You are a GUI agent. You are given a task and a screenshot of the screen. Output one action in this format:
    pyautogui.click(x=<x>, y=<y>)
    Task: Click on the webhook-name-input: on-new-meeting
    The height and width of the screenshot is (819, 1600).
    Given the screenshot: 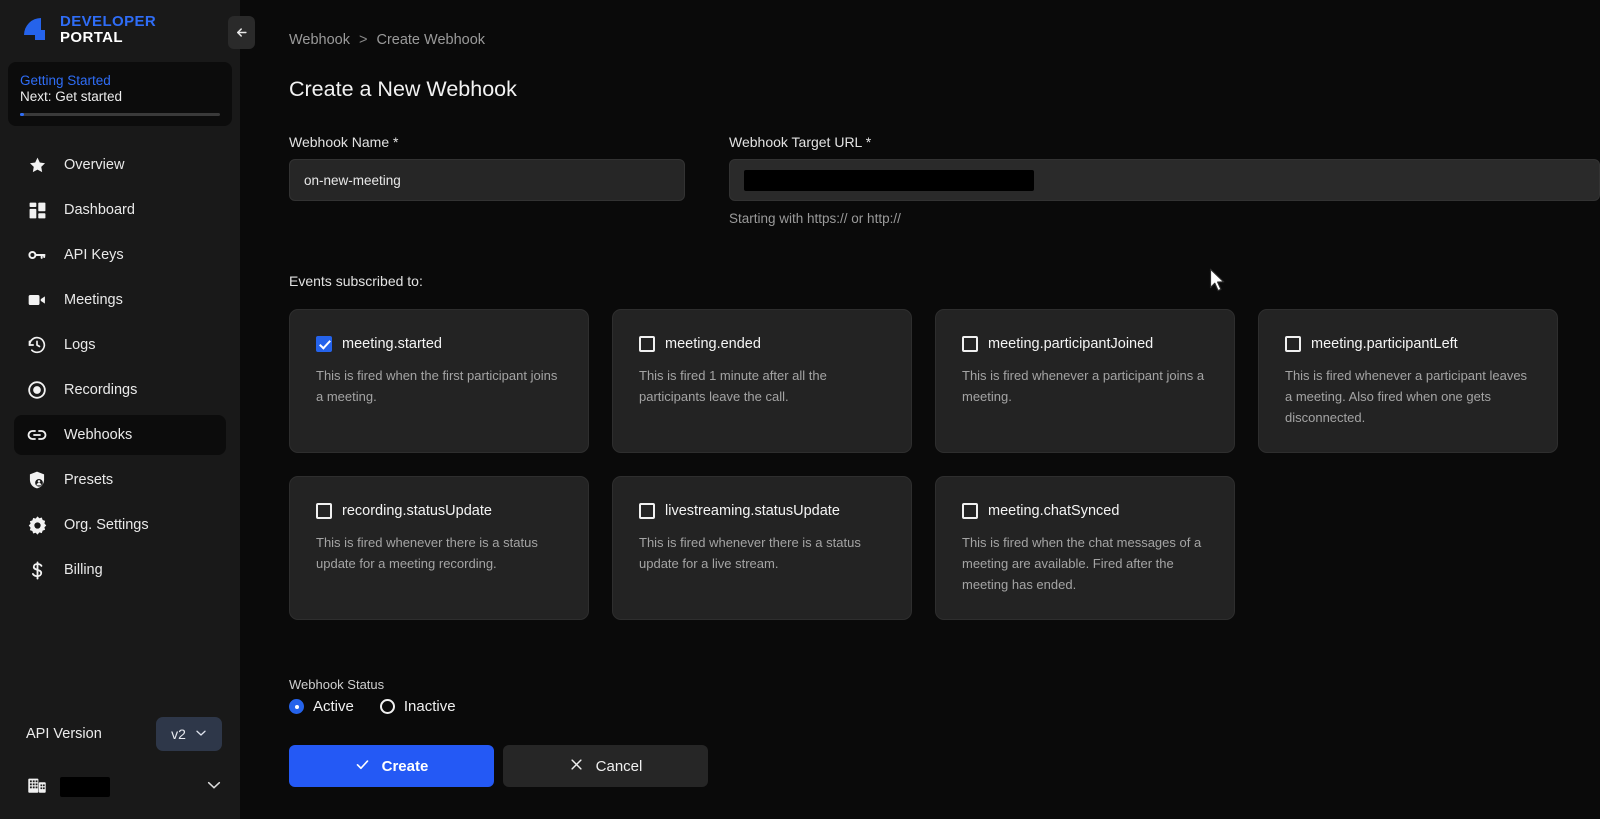 What is the action you would take?
    pyautogui.click(x=487, y=180)
    